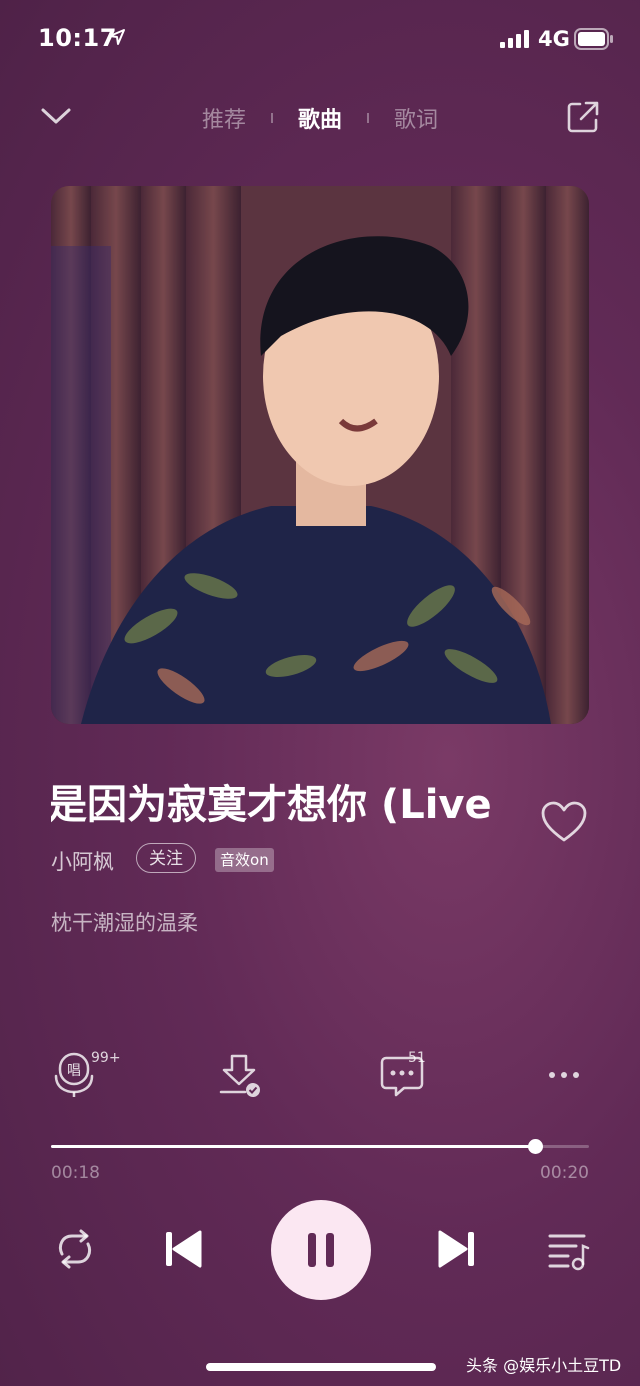 The image size is (640, 1386). Describe the element at coordinates (564, 822) in the screenshot. I see `heart-icon` at that location.